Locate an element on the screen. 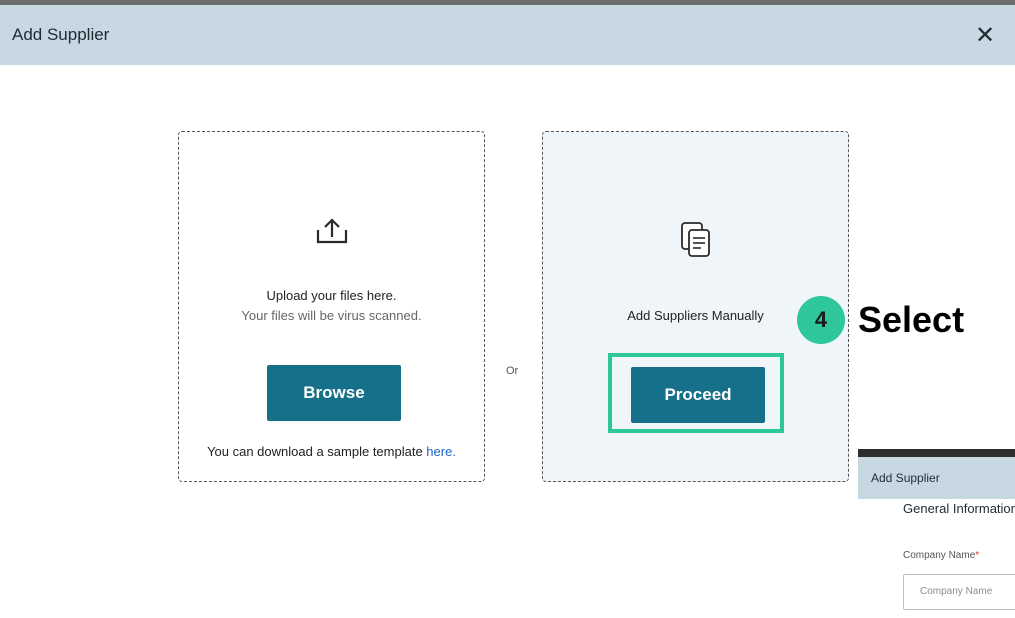 The height and width of the screenshot is (618, 1015). step-number-badge: 4 is located at coordinates (821, 320).